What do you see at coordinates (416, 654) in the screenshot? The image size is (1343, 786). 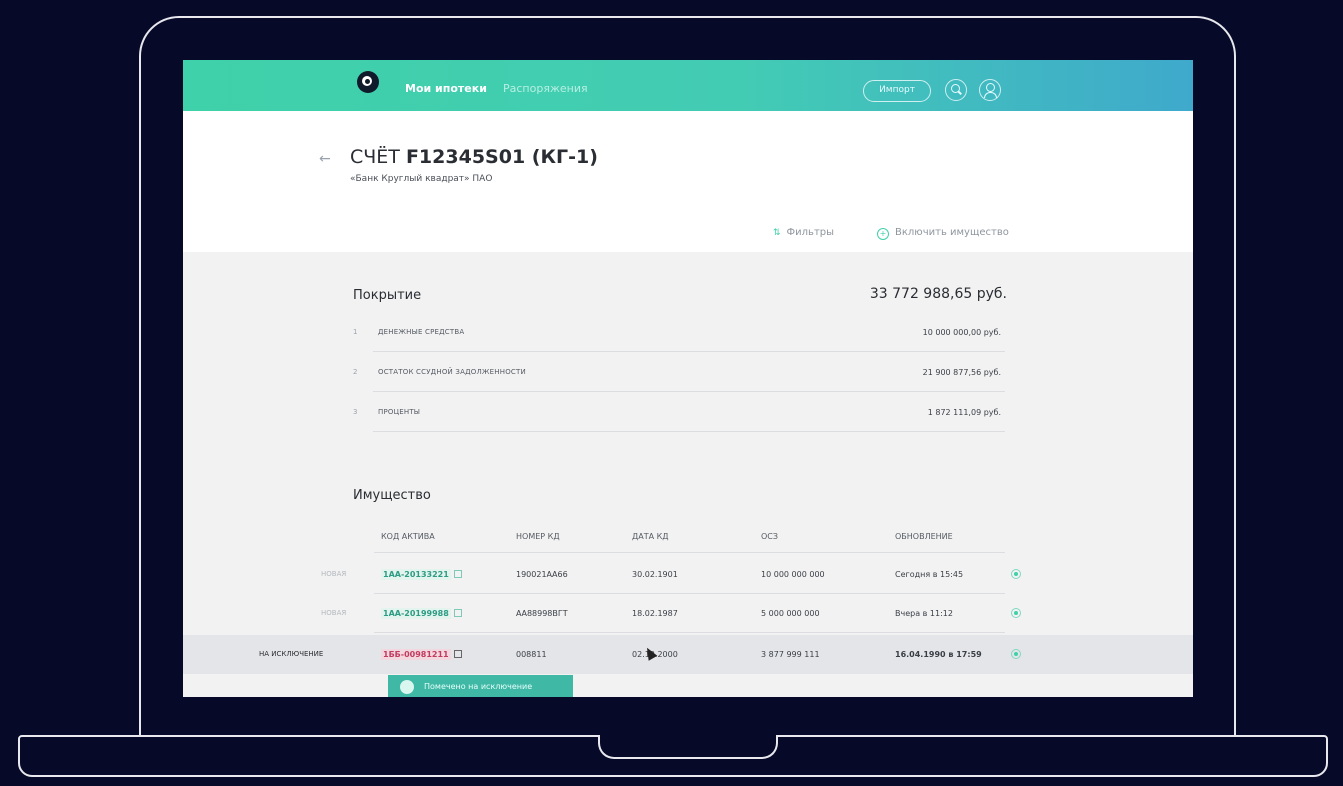 I see `asset-code-link: 1ББ-00981211` at bounding box center [416, 654].